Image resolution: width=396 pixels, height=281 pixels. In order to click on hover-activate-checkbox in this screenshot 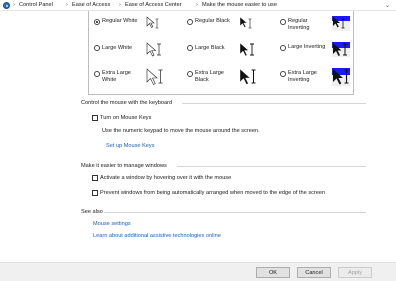, I will do `click(95, 178)`.